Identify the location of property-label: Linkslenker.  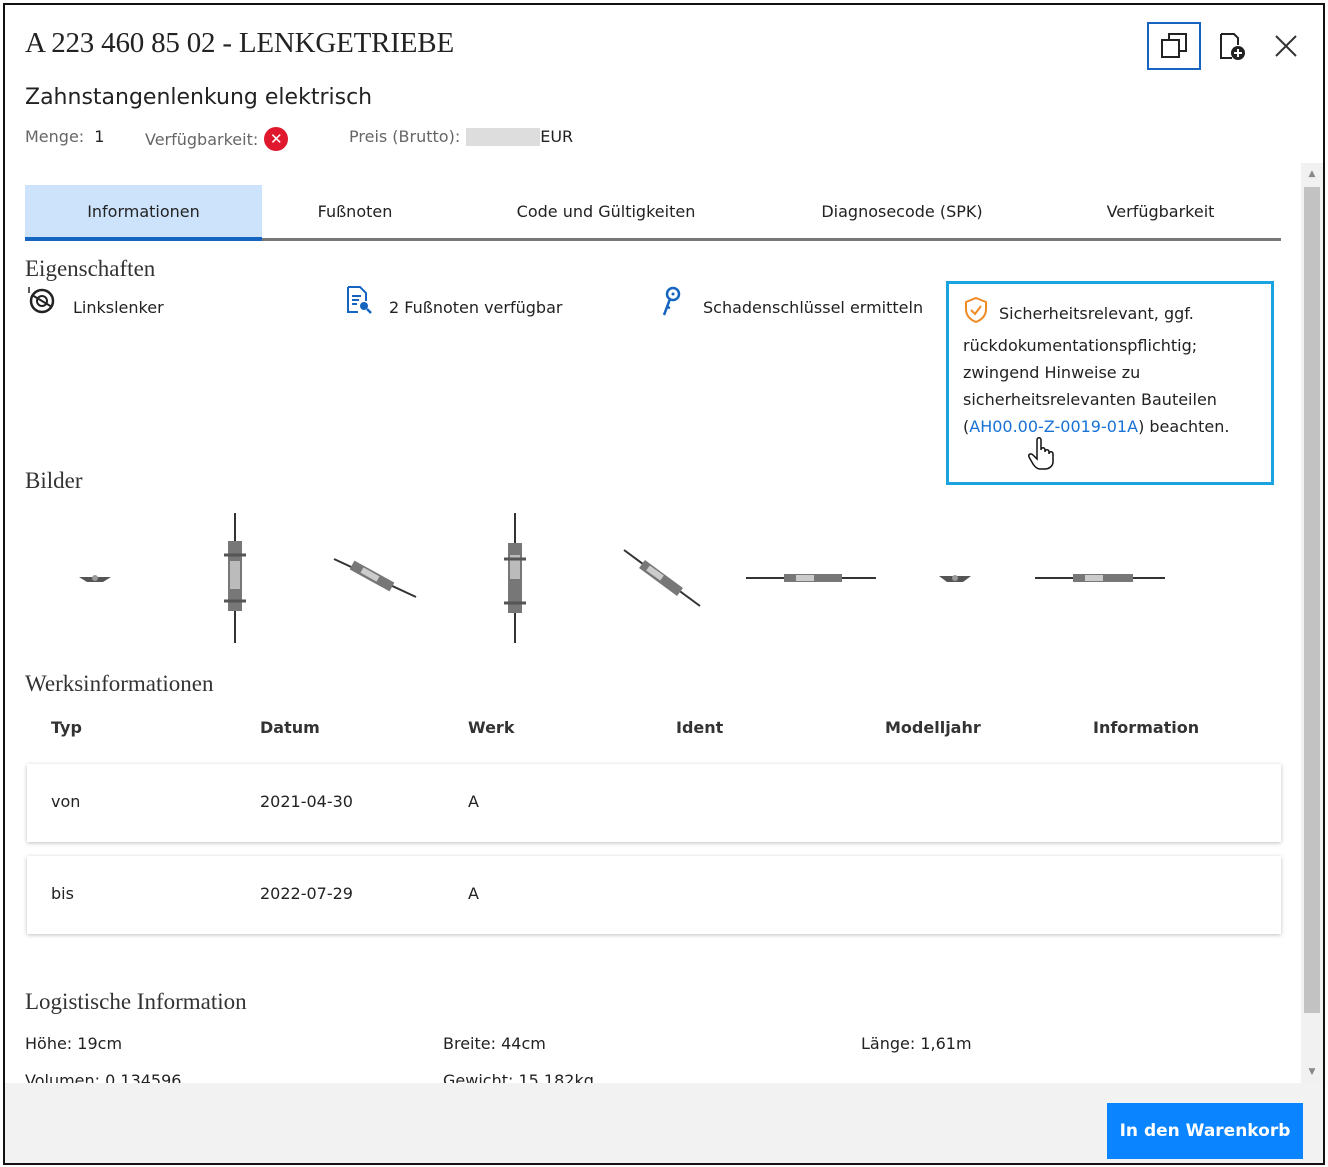
(118, 307).